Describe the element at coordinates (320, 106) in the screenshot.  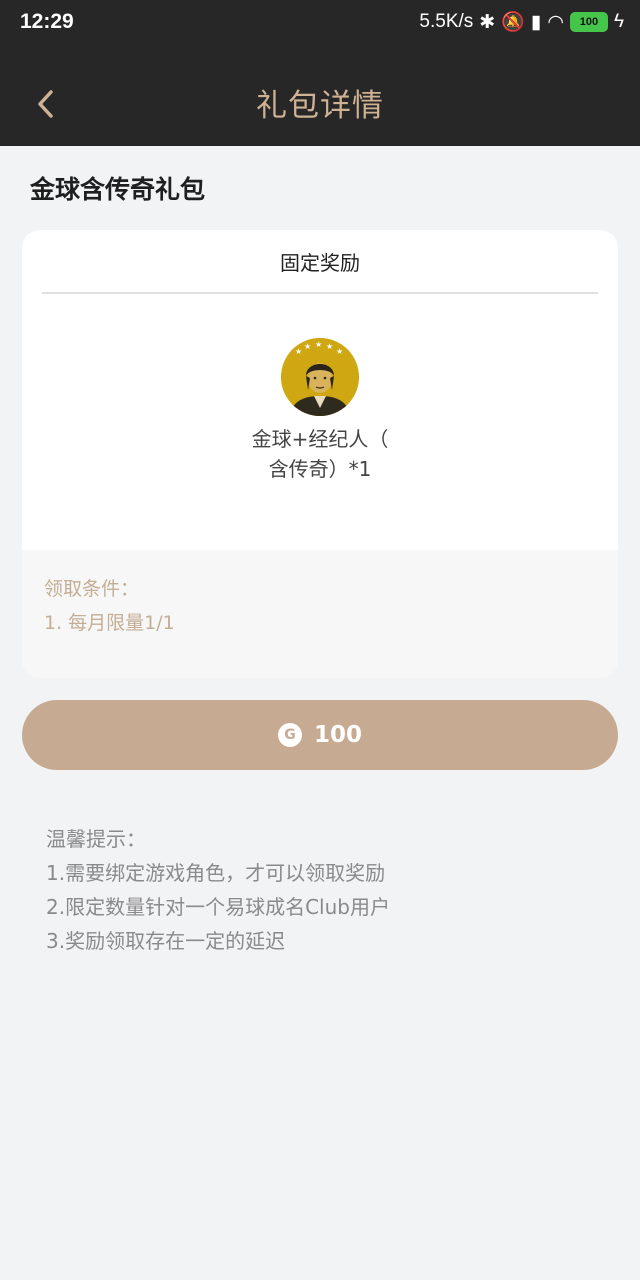
I see `page-title: 礼包详情` at that location.